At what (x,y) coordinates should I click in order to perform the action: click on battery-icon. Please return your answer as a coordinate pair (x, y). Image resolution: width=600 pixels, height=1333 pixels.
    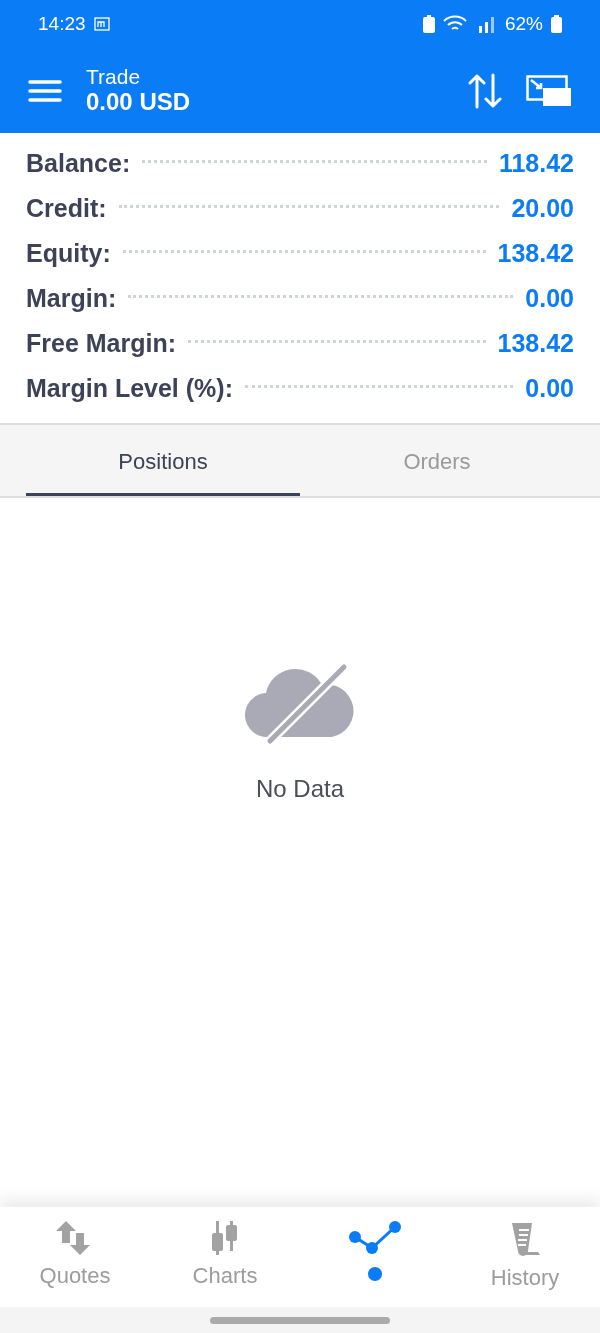
    Looking at the image, I should click on (556, 24).